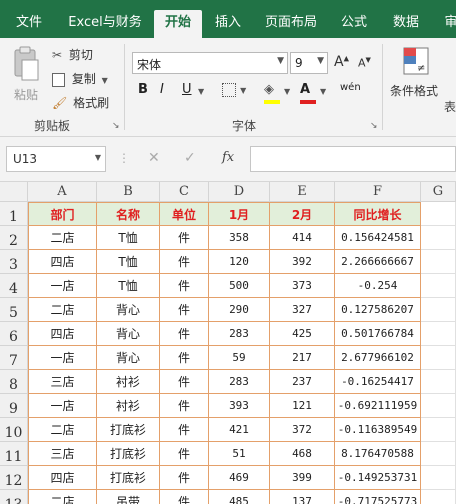 The height and width of the screenshot is (504, 456). What do you see at coordinates (105, 24) in the screenshot?
I see `tab-excel-finance: Excel与财务` at bounding box center [105, 24].